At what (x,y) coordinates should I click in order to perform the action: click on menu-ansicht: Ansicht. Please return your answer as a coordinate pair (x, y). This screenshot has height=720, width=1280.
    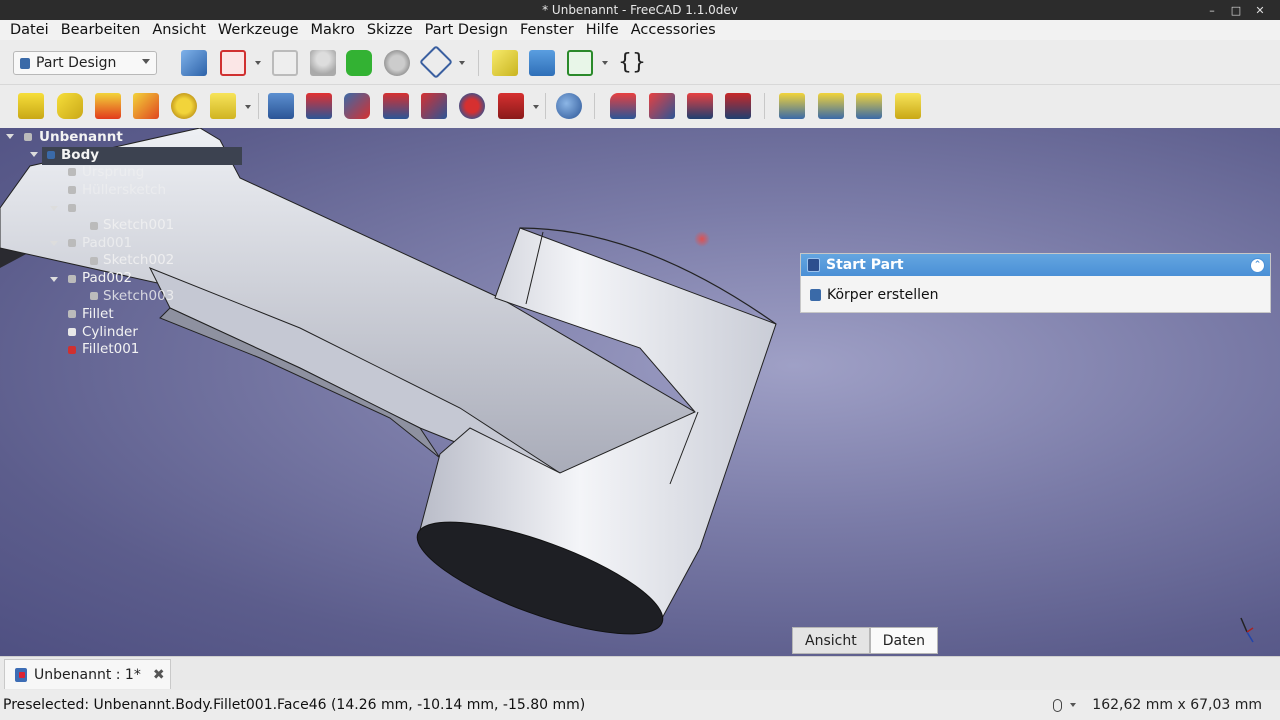
    Looking at the image, I should click on (179, 30).